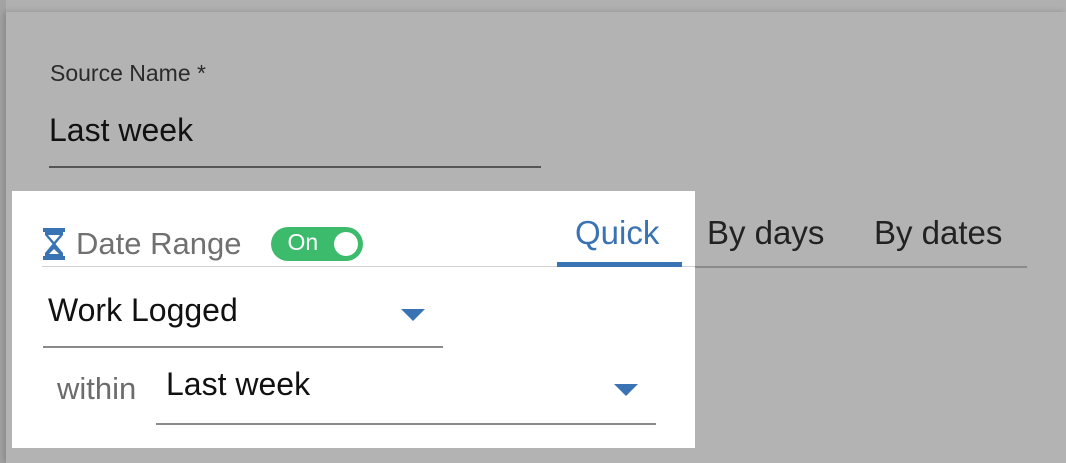 The image size is (1066, 463). Describe the element at coordinates (619, 264) in the screenshot. I see `active-tab-indicator` at that location.